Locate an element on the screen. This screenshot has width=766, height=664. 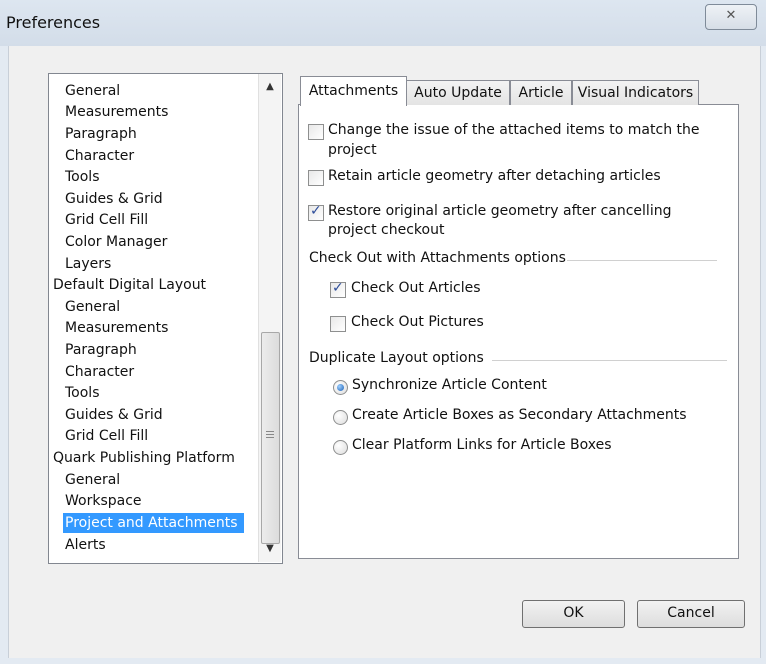
category-item-color-manager: Color Manager is located at coordinates (118, 242).